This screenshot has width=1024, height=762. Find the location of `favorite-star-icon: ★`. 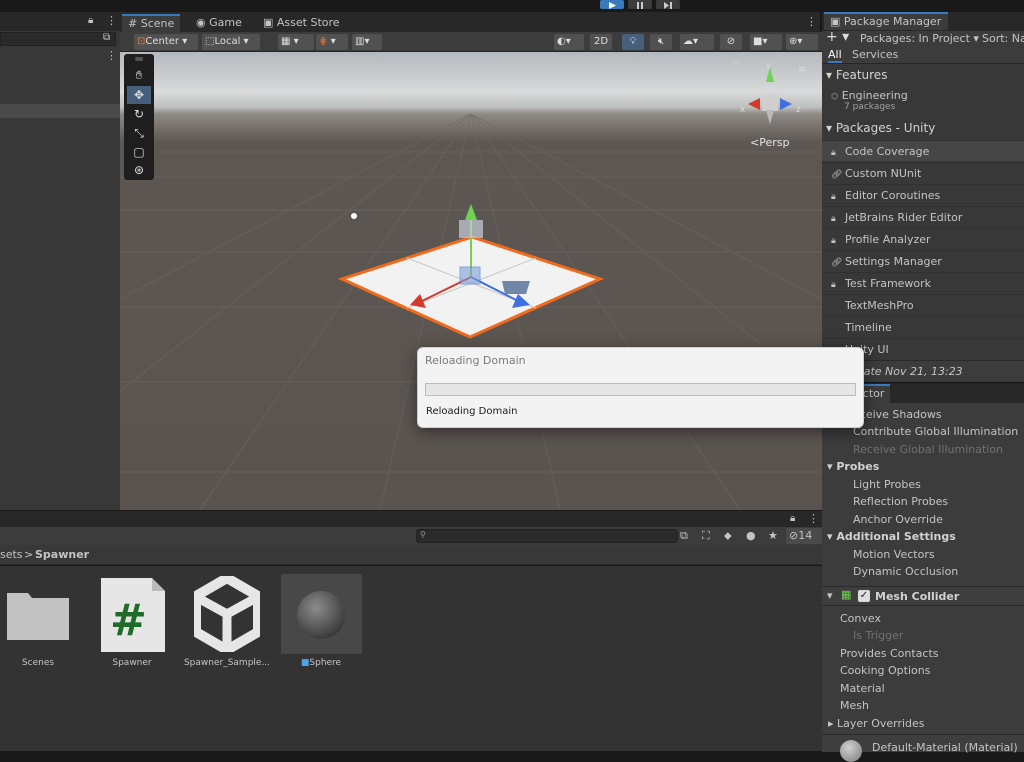

favorite-star-icon: ★ is located at coordinates (773, 535).